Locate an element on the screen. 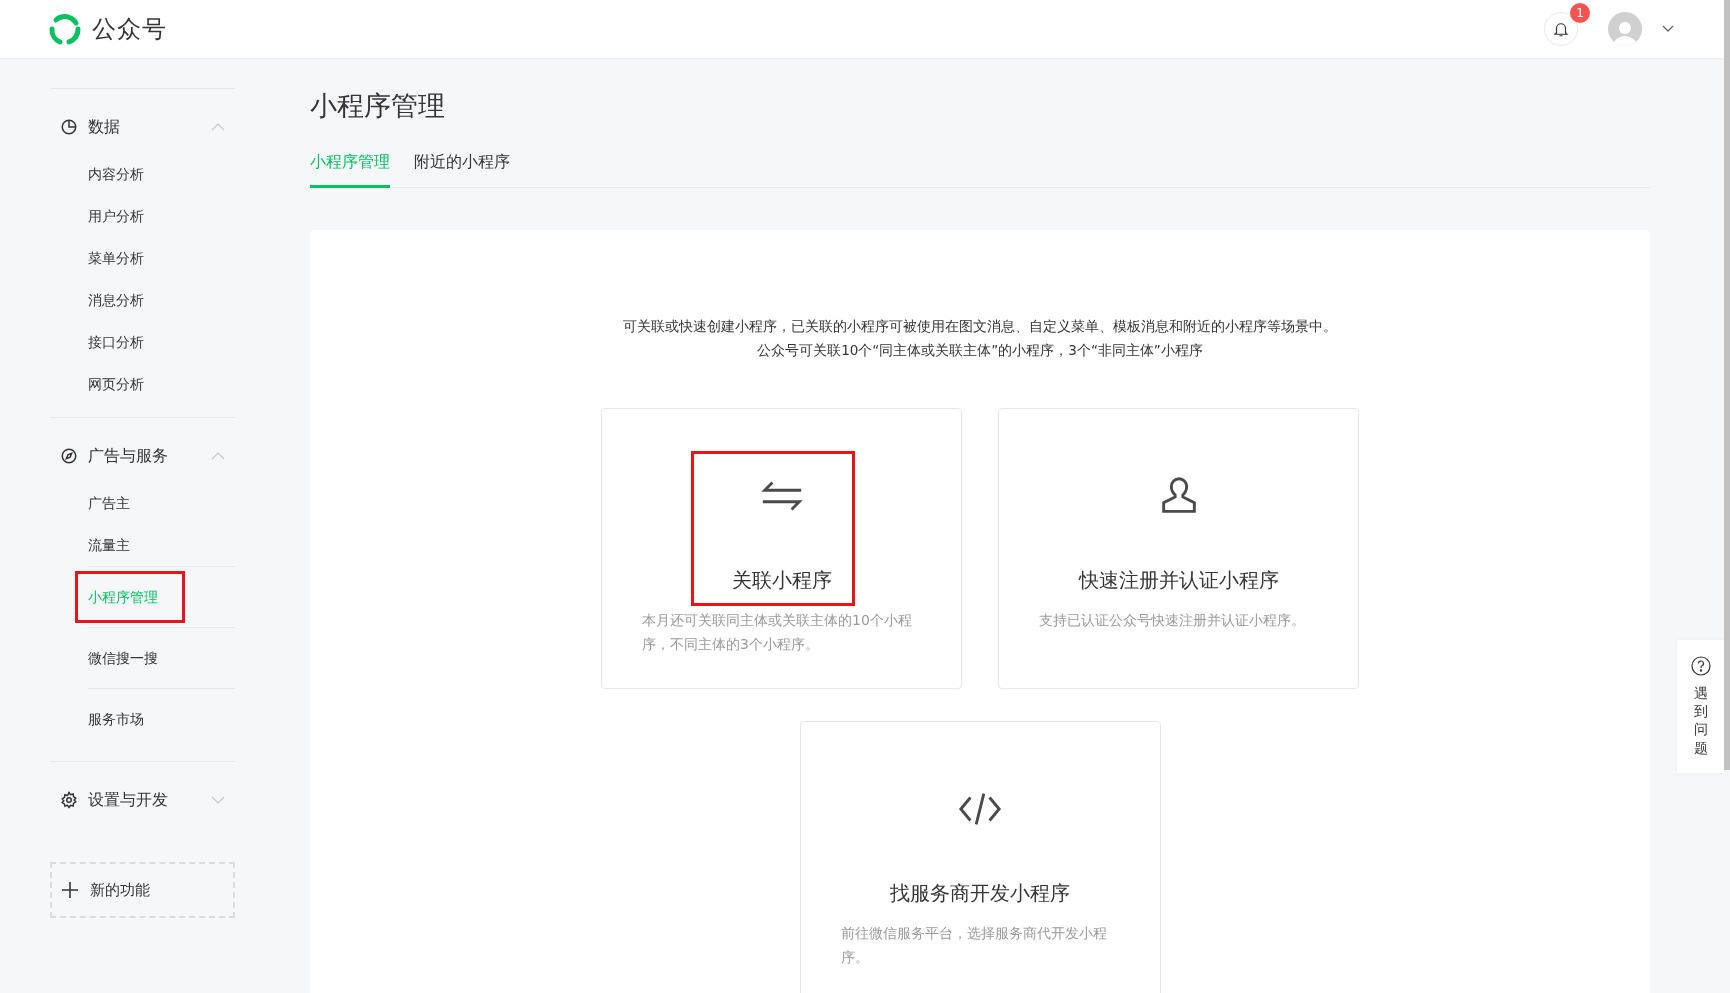  bell-icon is located at coordinates (1561, 29).